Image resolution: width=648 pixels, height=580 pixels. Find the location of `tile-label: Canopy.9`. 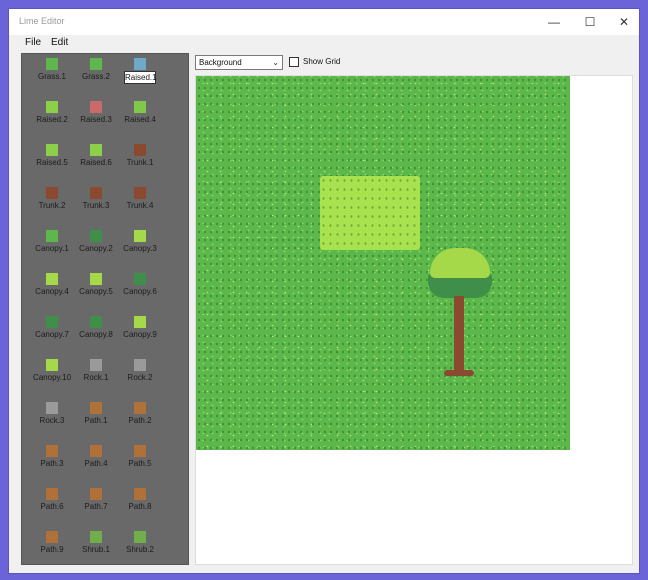

tile-label: Canopy.9 is located at coordinates (140, 334).